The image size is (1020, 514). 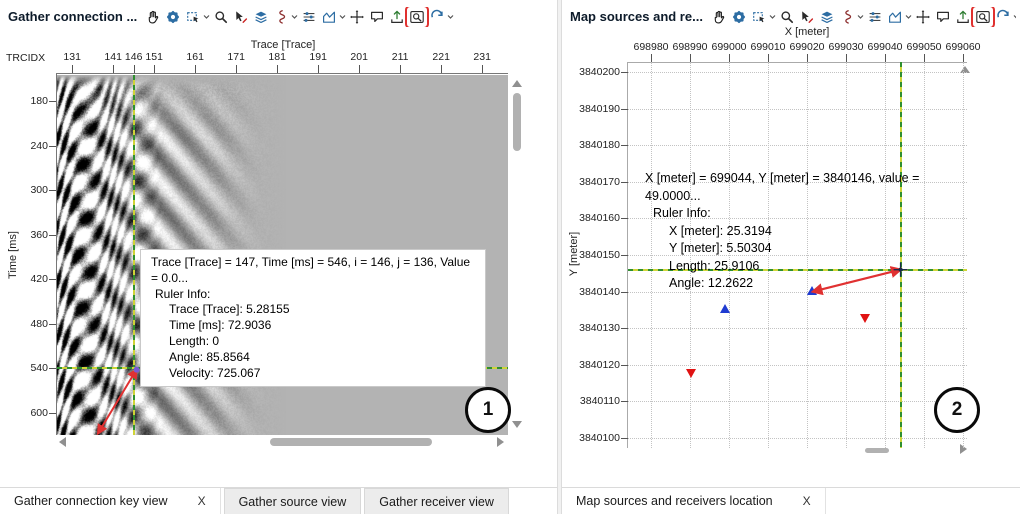 I want to click on x-tick-label: 146, so click(x=133, y=57).